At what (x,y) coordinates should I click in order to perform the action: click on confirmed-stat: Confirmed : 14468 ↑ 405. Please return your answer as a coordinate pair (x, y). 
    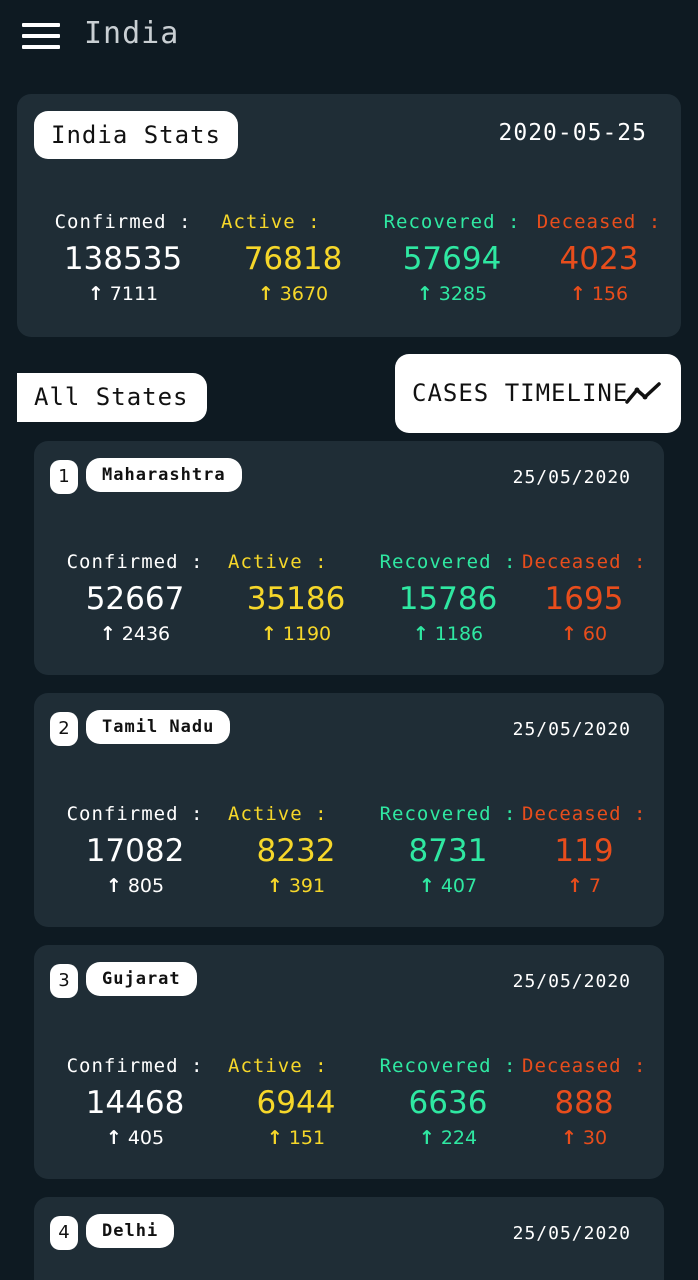
    Looking at the image, I should click on (135, 1102).